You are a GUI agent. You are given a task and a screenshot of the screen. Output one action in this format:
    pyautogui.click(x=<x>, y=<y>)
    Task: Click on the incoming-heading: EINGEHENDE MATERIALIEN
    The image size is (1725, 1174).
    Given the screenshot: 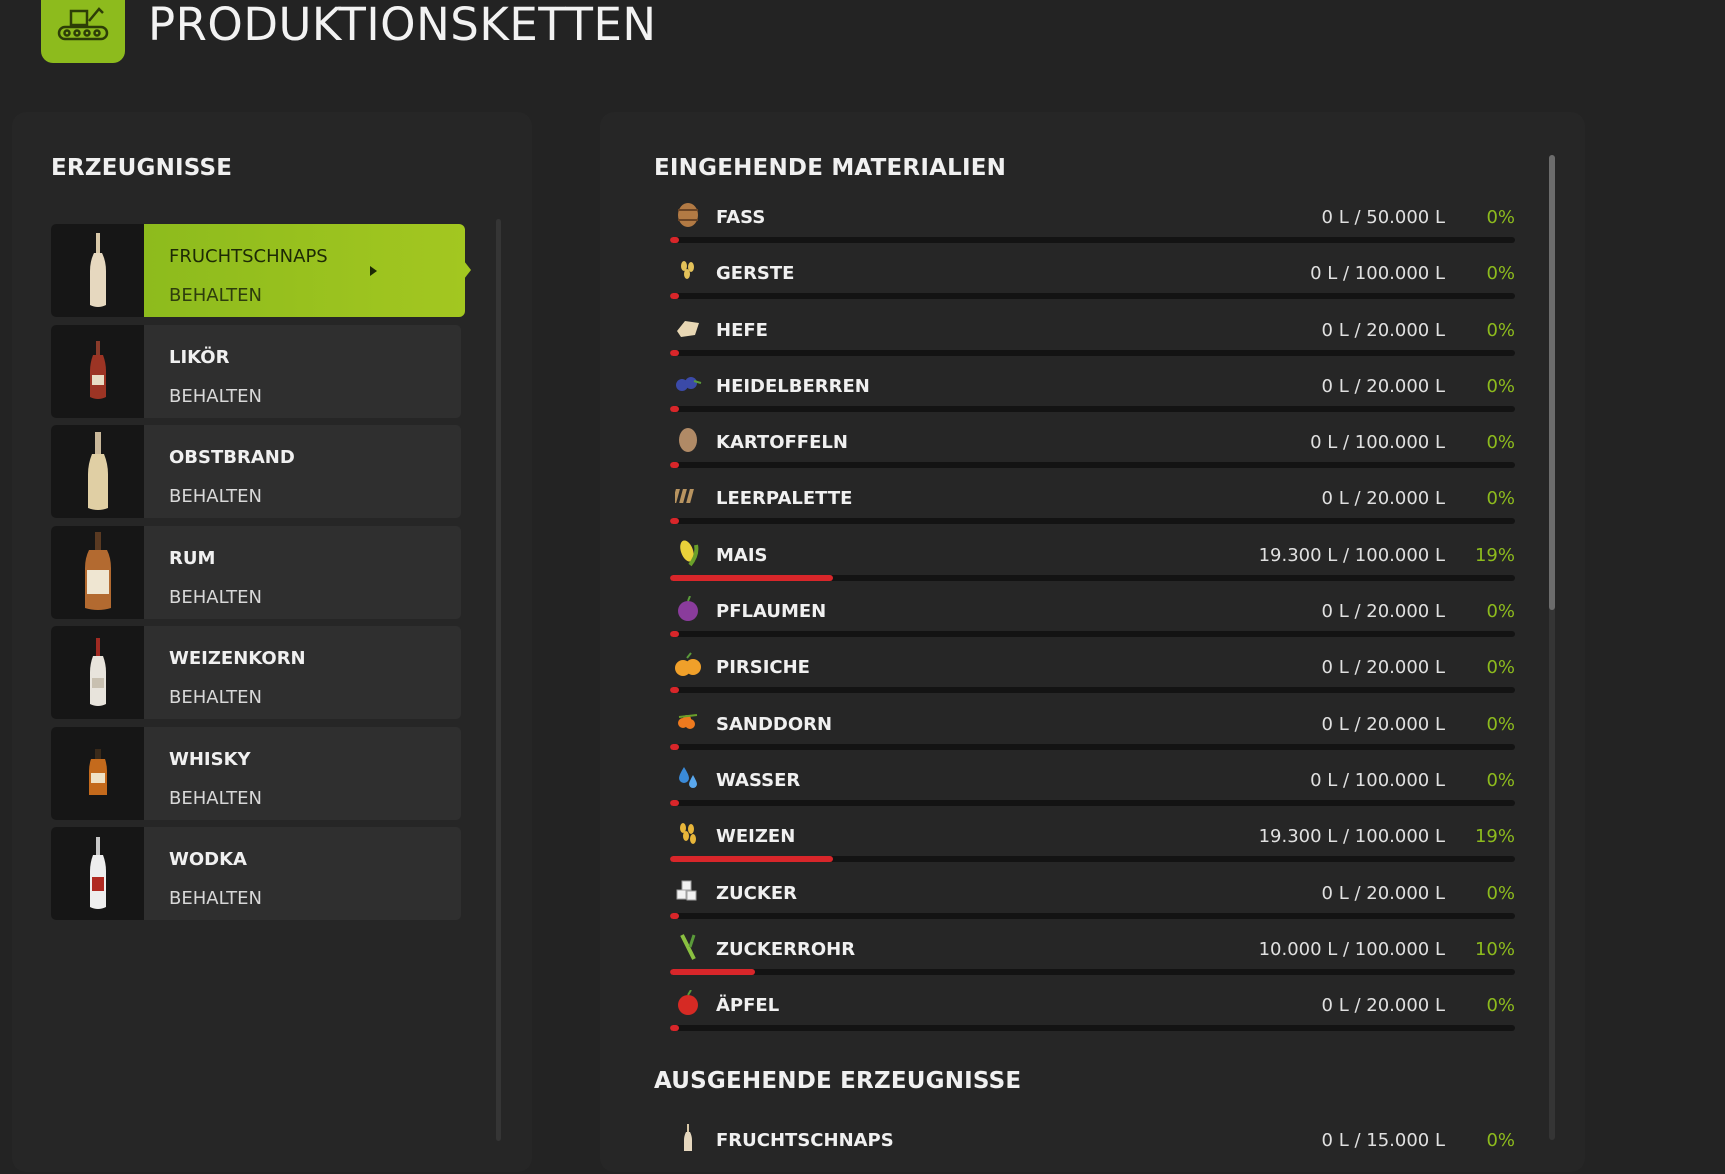 What is the action you would take?
    pyautogui.click(x=830, y=168)
    